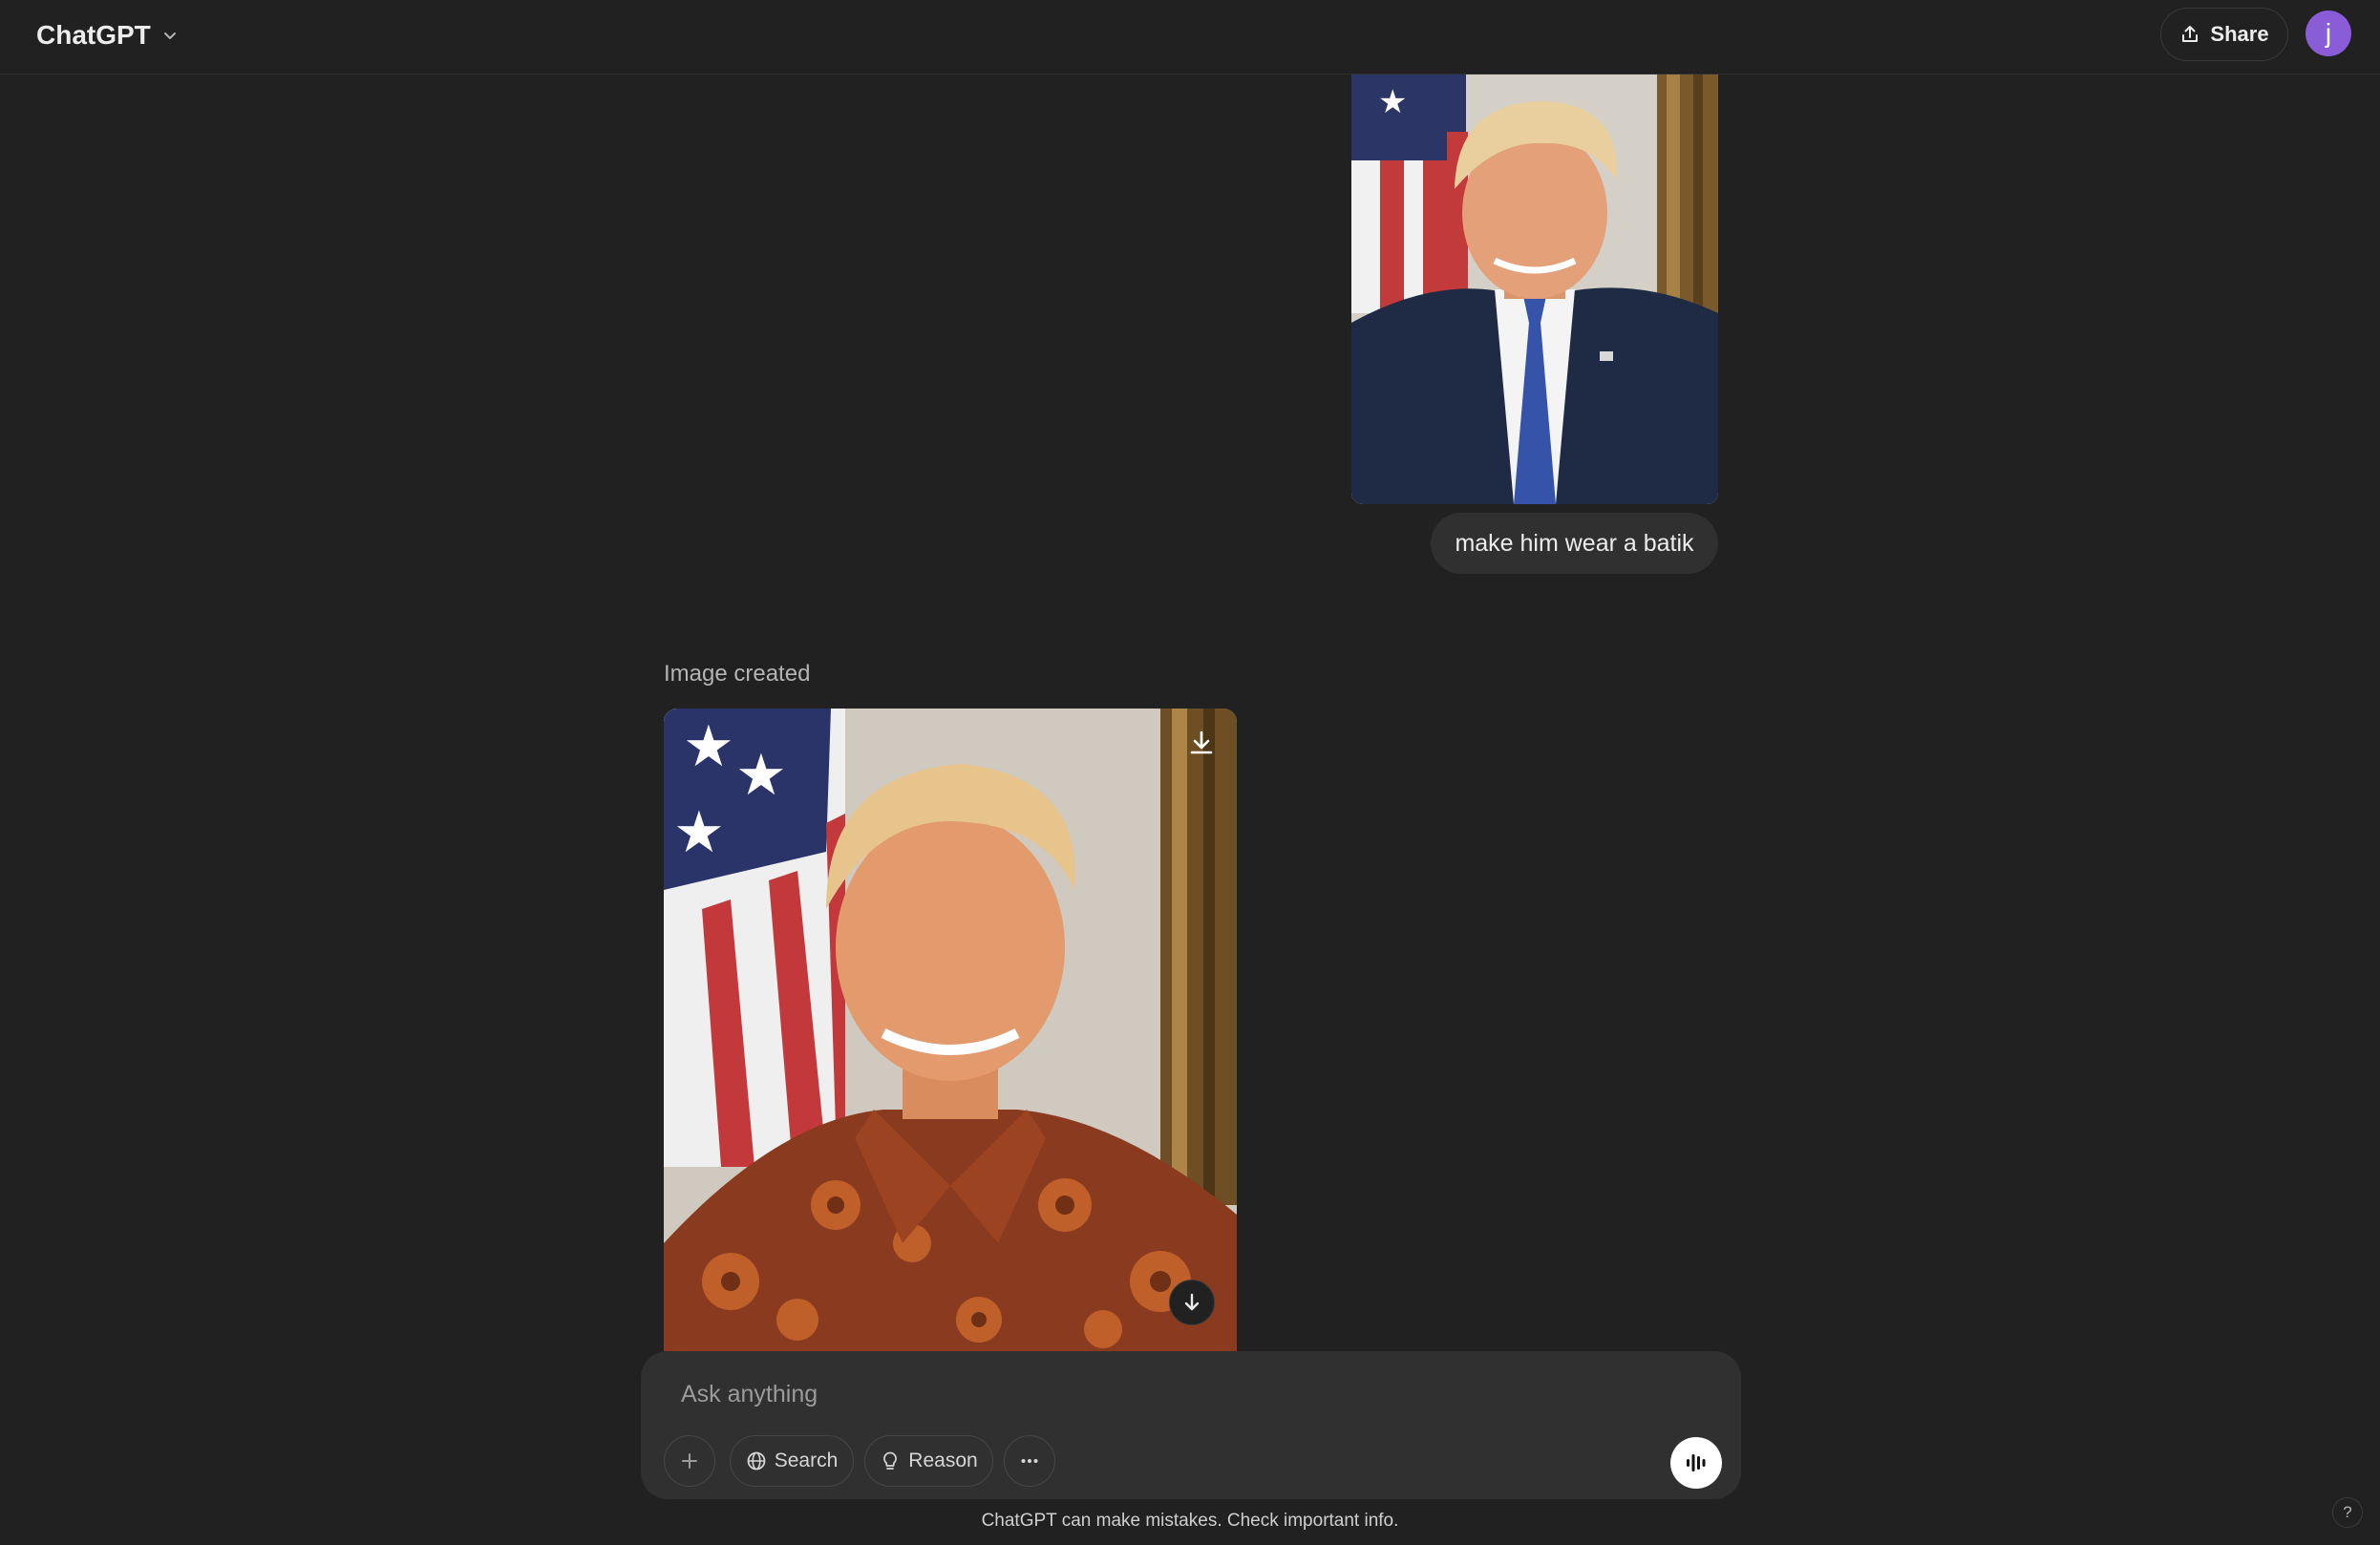 The height and width of the screenshot is (1545, 2380). I want to click on globe-icon, so click(756, 1461).